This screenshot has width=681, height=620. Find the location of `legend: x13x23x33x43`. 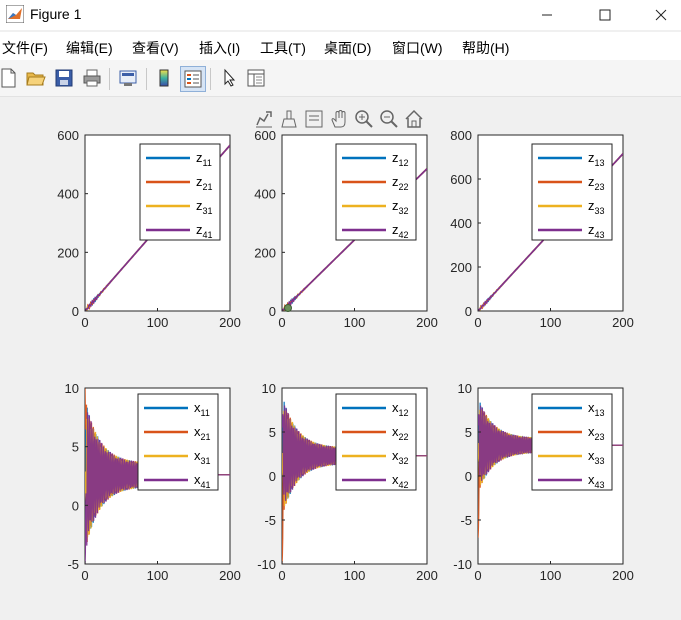

legend: x13x23x33x43 is located at coordinates (572, 442).